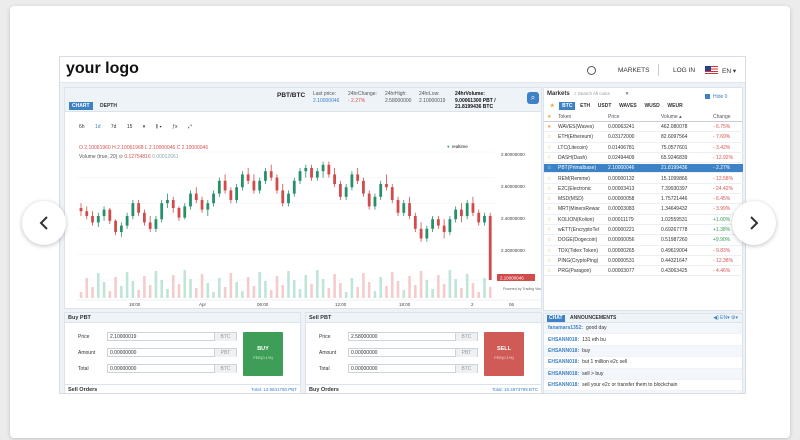 Image resolution: width=800 pixels, height=440 pixels. Describe the element at coordinates (585, 106) in the screenshot. I see `tab-eth: ETH` at that location.